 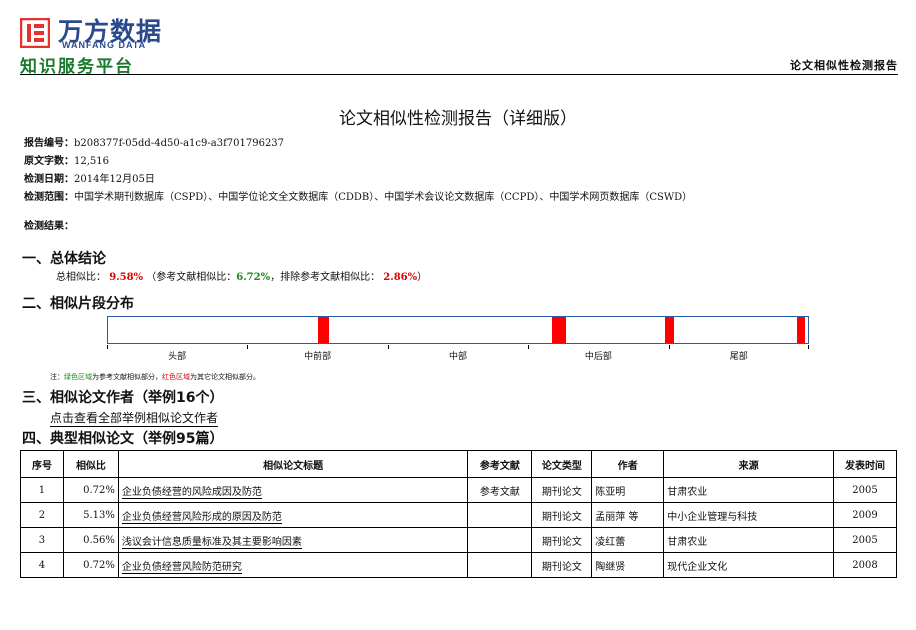 I want to click on note-suffix: 为其它论文相似部分。, so click(x=225, y=377).